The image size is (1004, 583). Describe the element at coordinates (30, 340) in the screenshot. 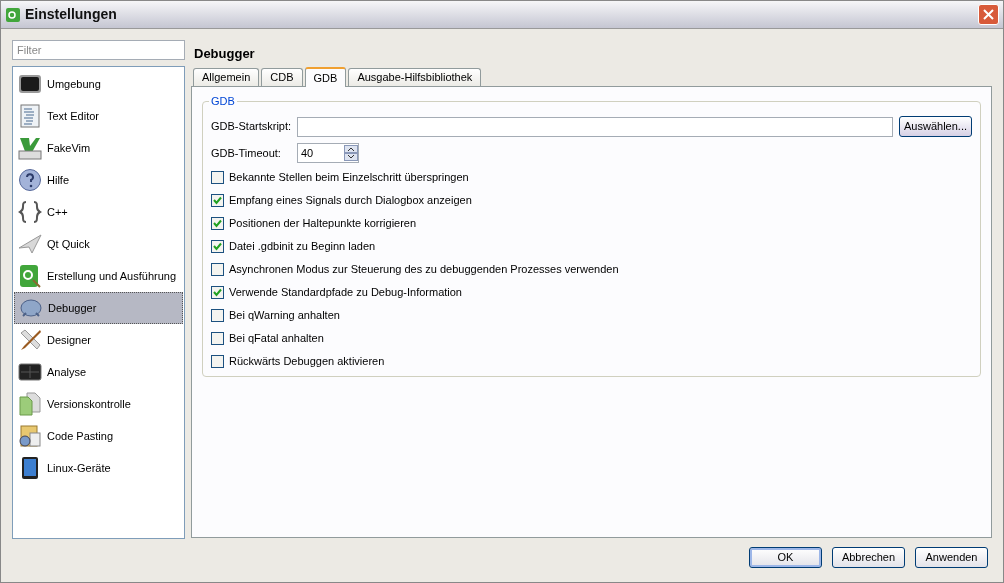

I see `brush-ruler-icon` at that location.